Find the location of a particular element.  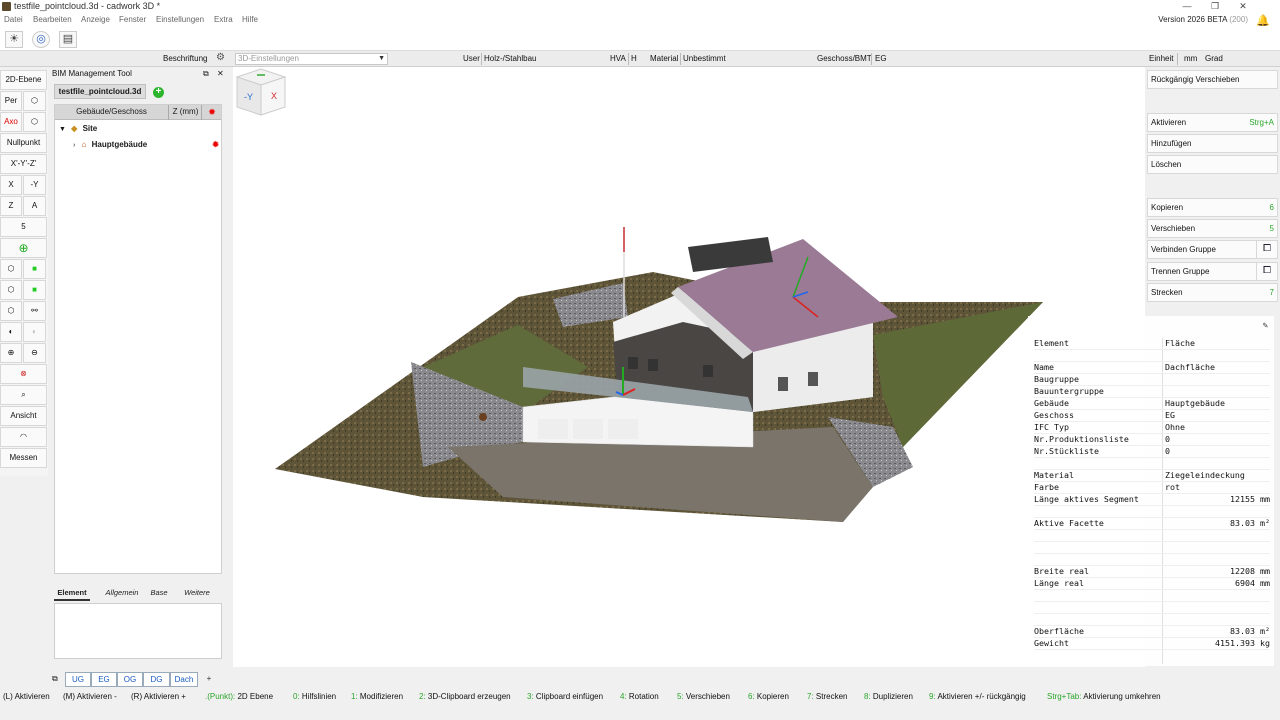

undock-icon: ⧉ is located at coordinates (206, 74).